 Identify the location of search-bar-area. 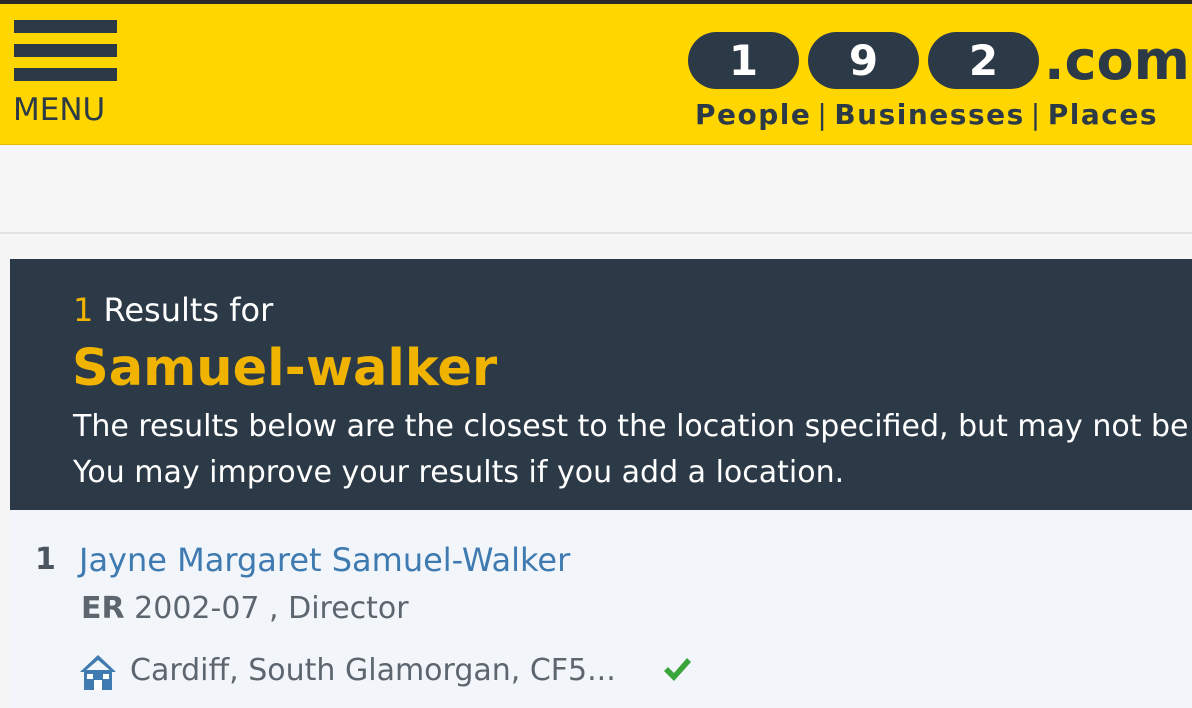
(596, 189).